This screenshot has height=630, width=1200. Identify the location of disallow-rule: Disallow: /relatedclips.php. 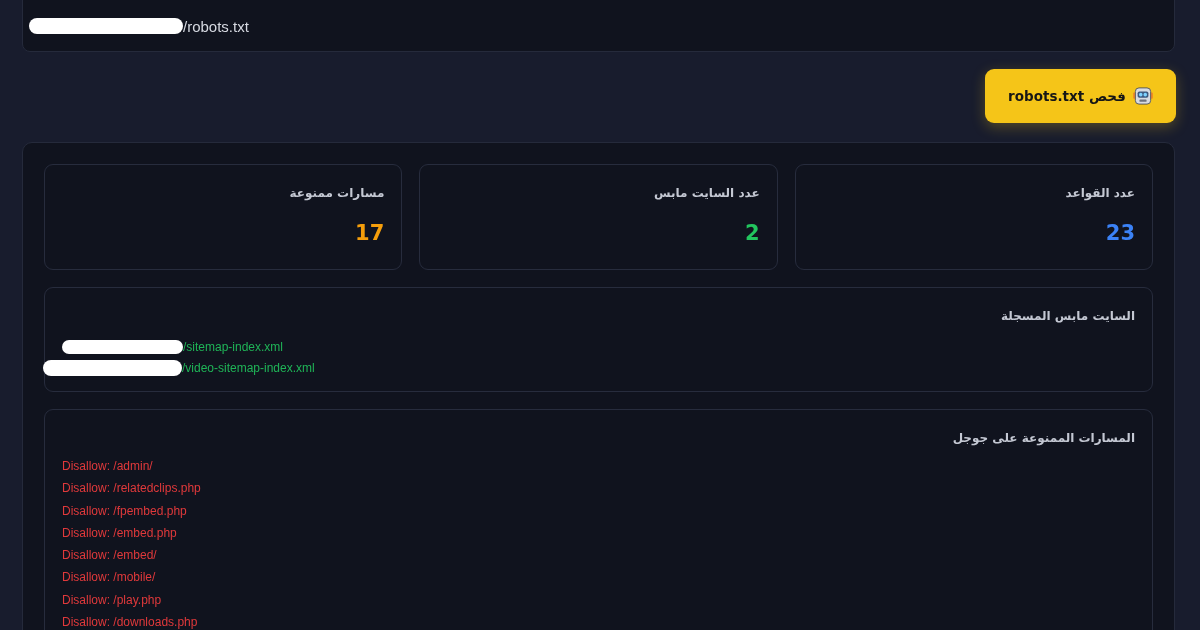
(131, 489).